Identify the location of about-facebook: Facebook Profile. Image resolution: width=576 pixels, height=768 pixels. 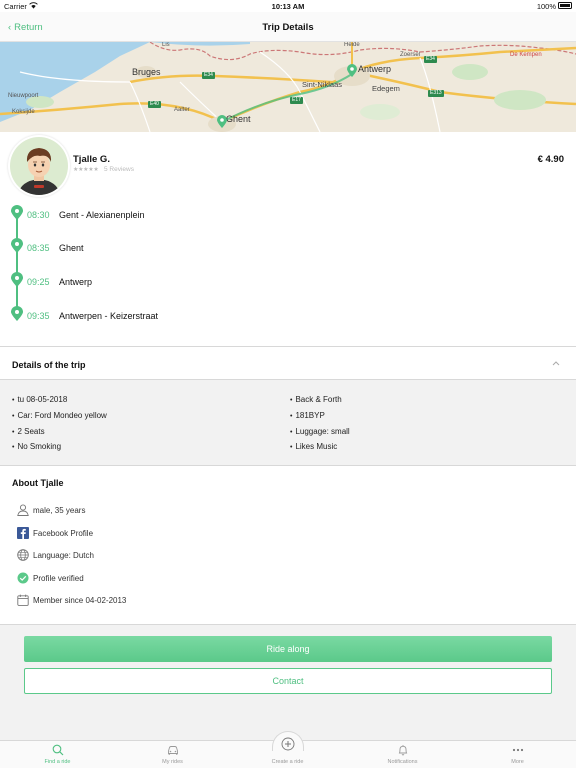
(217, 534).